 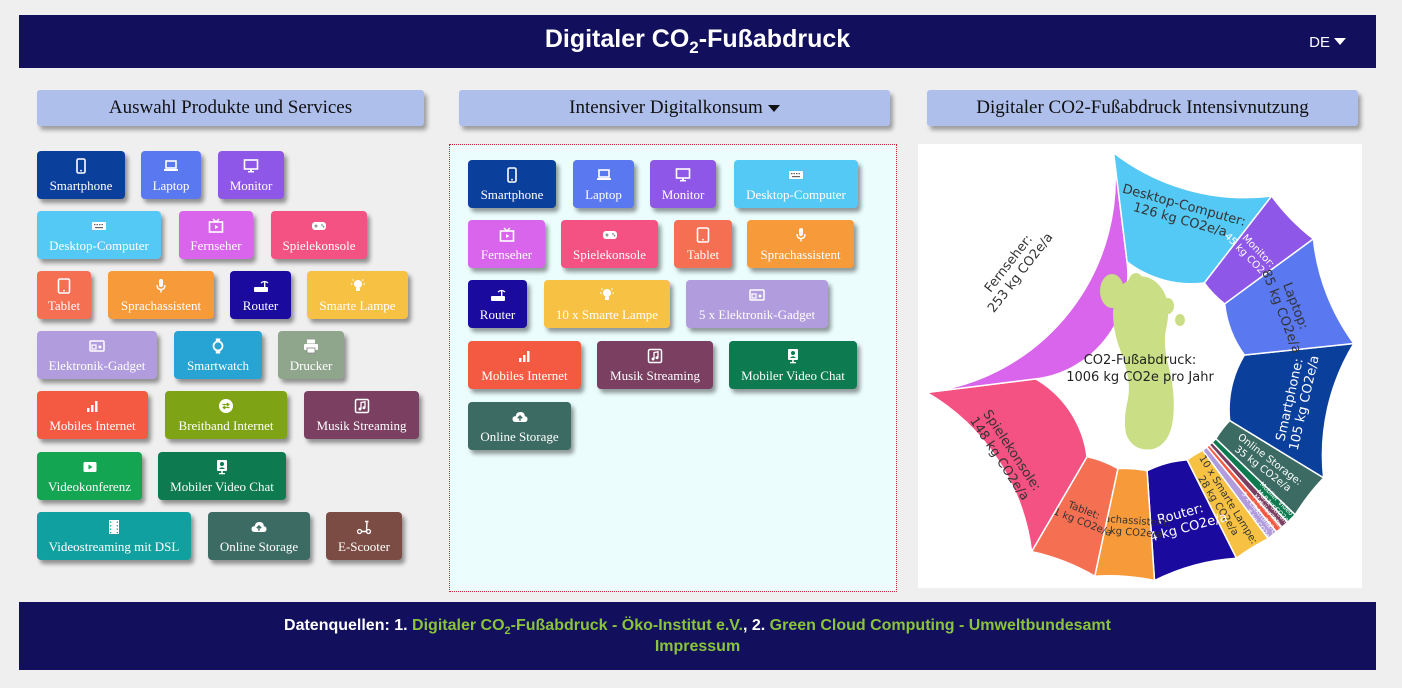 What do you see at coordinates (259, 536) in the screenshot?
I see `catalog-tile-online-storage: Online Storage` at bounding box center [259, 536].